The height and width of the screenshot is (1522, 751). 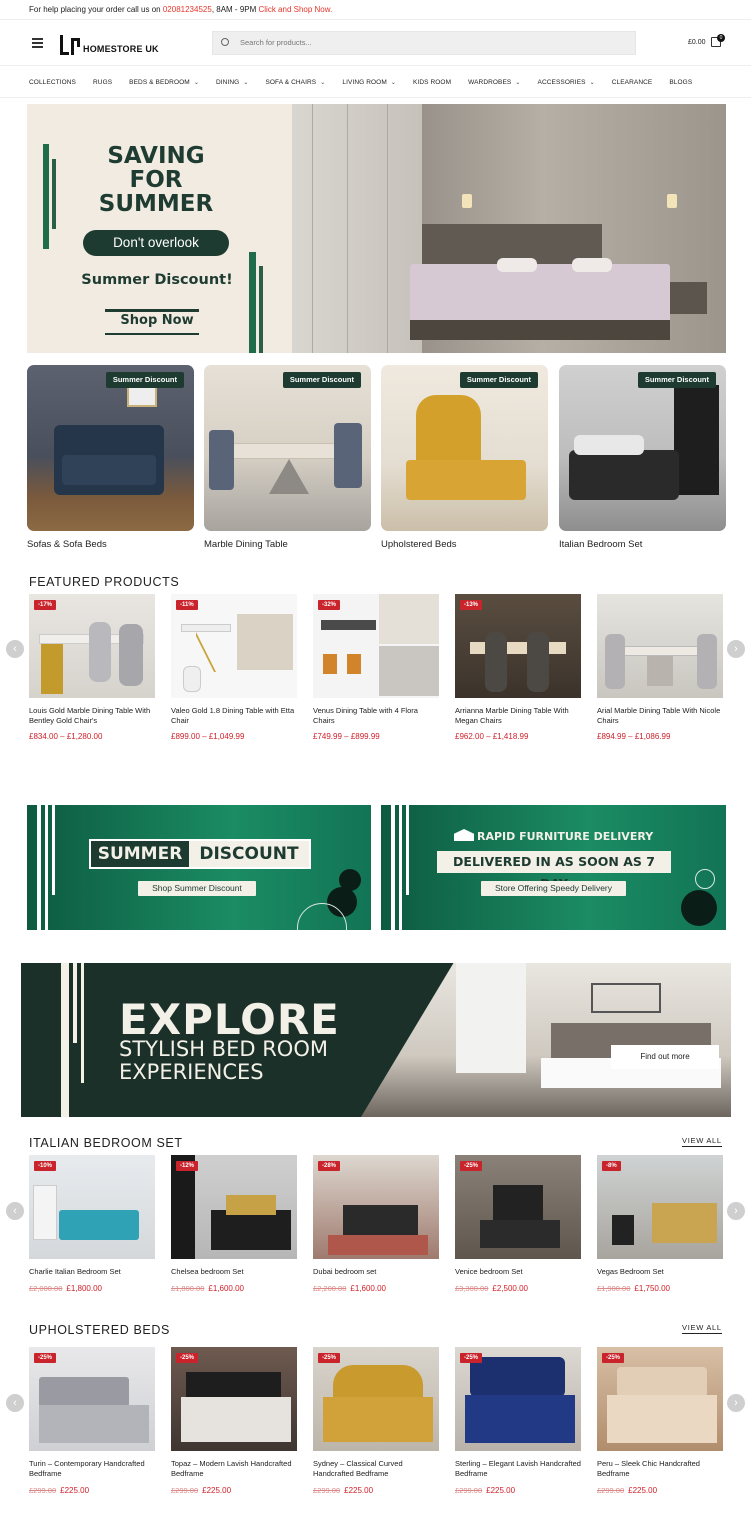 I want to click on product-price: £749.99 – £899.99, so click(x=346, y=736).